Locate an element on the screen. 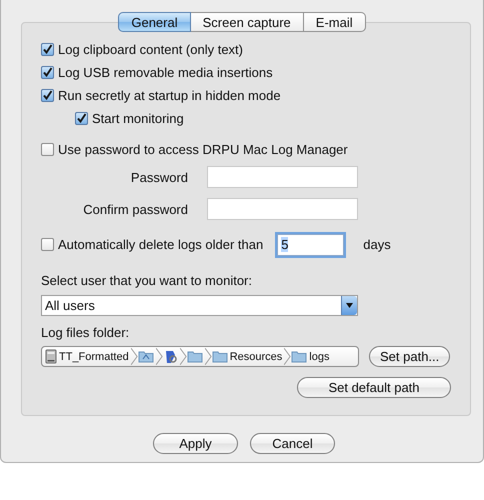 The image size is (484, 500). path-control: TT_Formatted Resources logs is located at coordinates (200, 356).